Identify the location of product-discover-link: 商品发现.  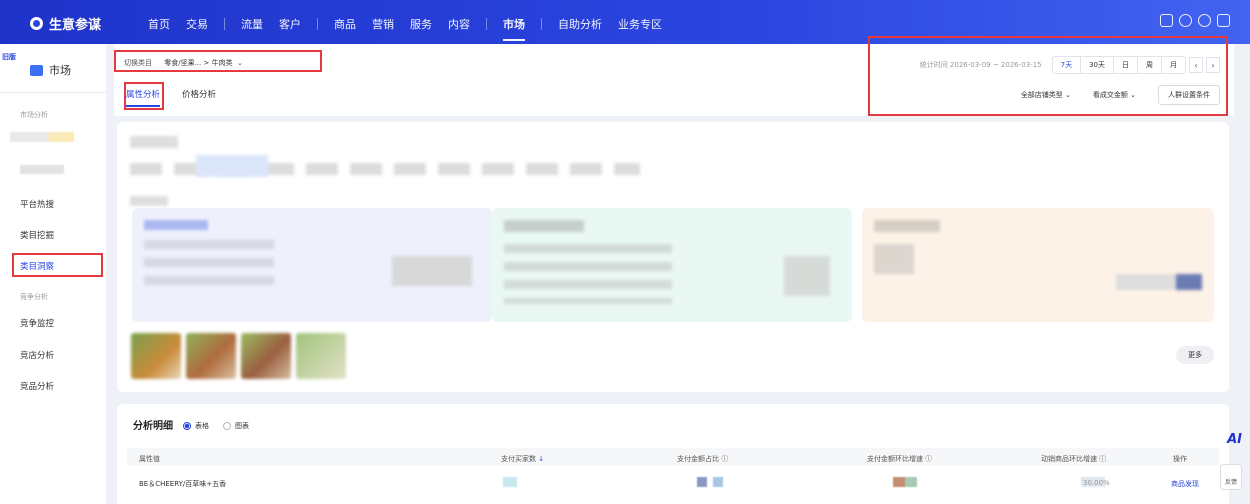
(1185, 484).